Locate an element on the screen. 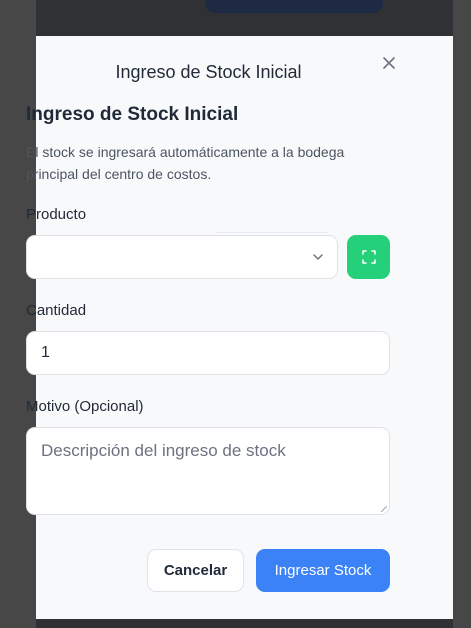  quantity-input: 1 is located at coordinates (208, 353).